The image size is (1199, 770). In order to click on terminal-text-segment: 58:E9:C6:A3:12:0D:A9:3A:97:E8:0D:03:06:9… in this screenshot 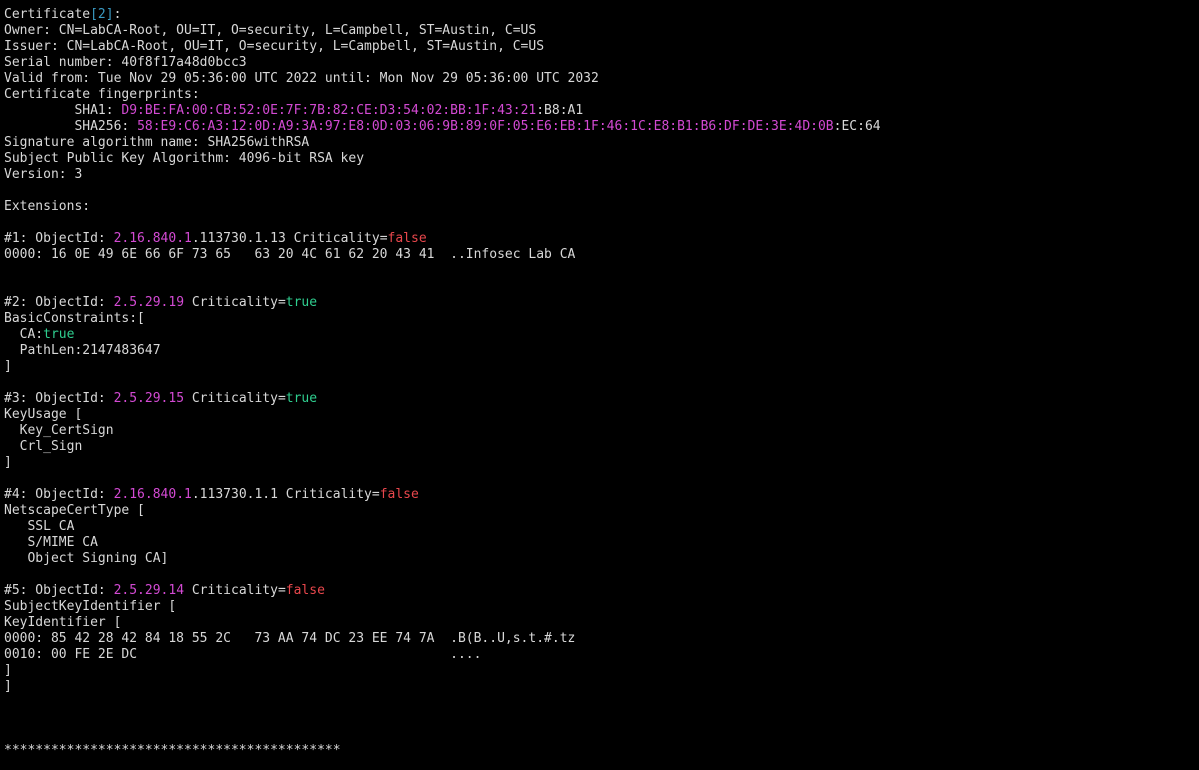, I will do `click(485, 126)`.